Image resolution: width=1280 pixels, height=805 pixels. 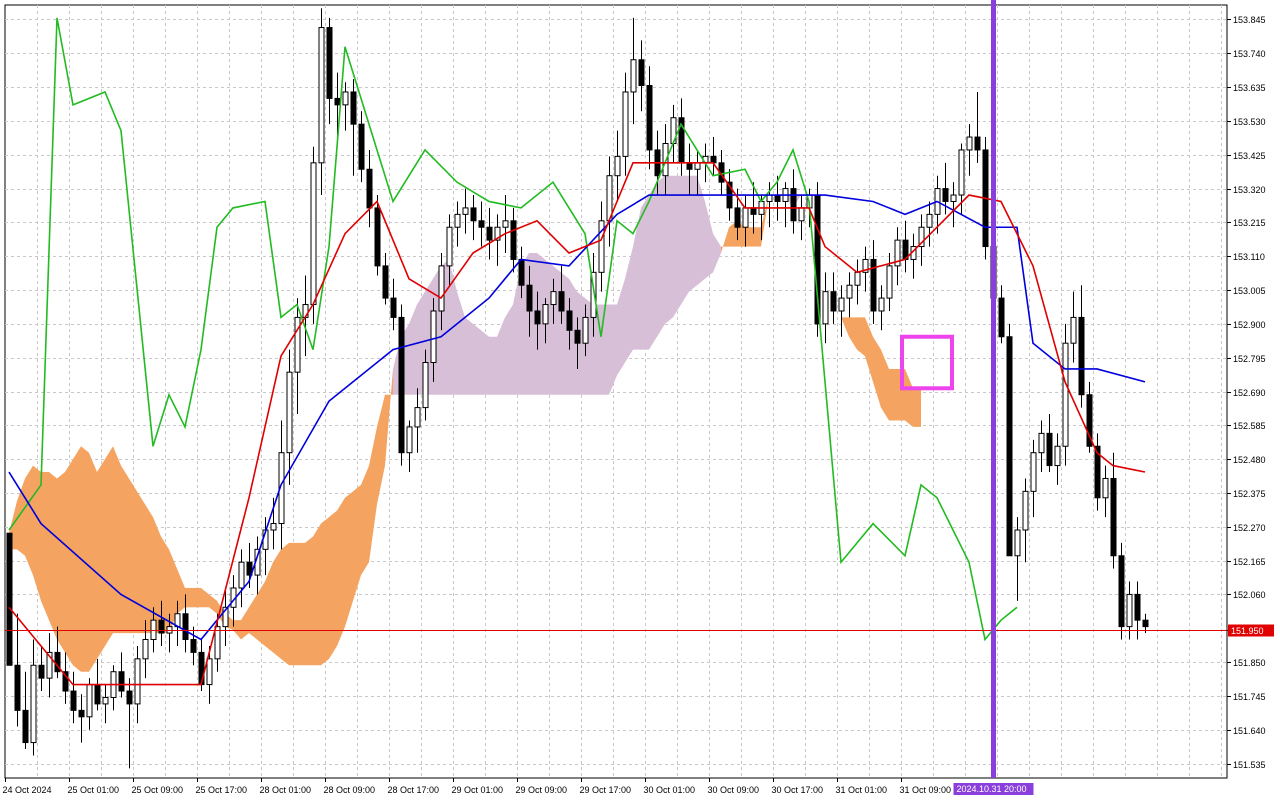 I want to click on y-tick-label: 153.110, so click(x=1249, y=257).